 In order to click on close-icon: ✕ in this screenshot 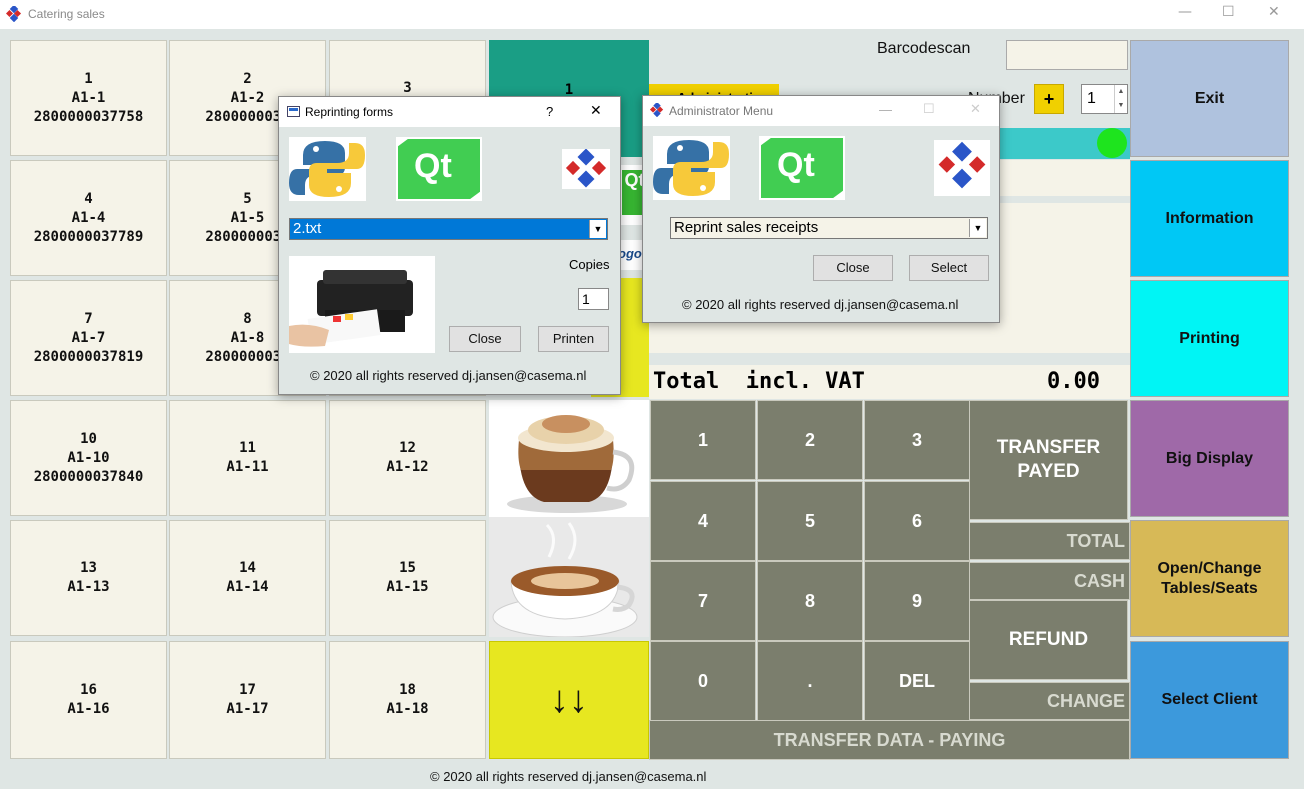, I will do `click(1274, 12)`.